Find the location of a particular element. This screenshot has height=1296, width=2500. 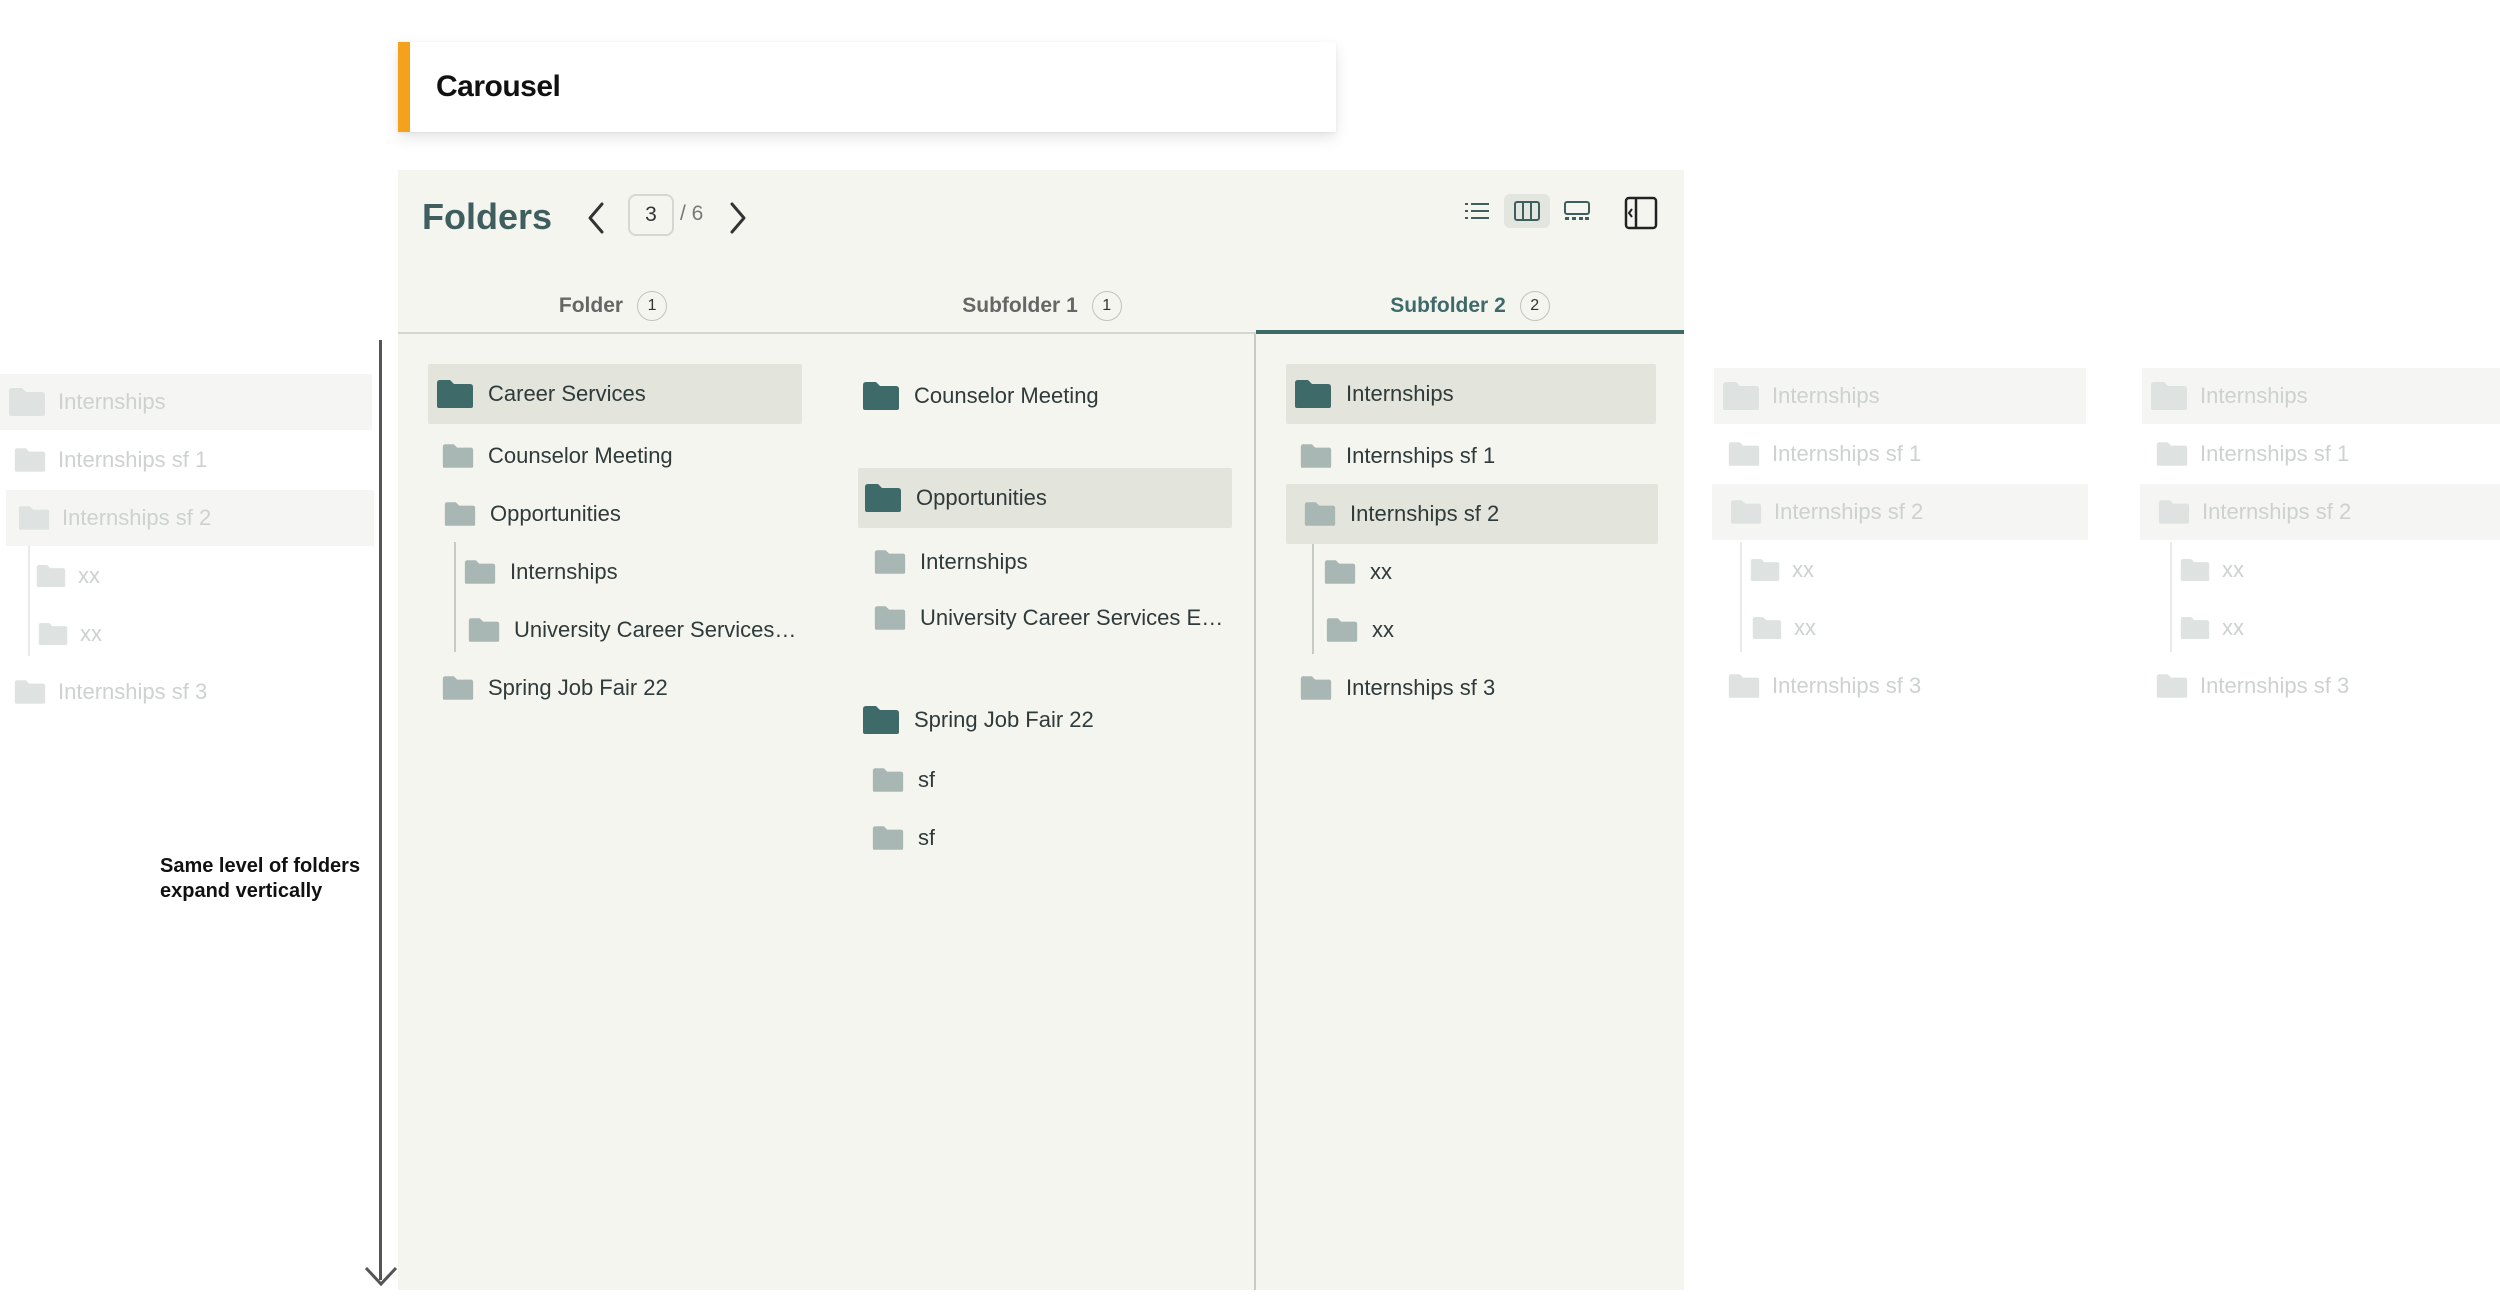

annotation-line-2: expand vertically is located at coordinates (241, 891).